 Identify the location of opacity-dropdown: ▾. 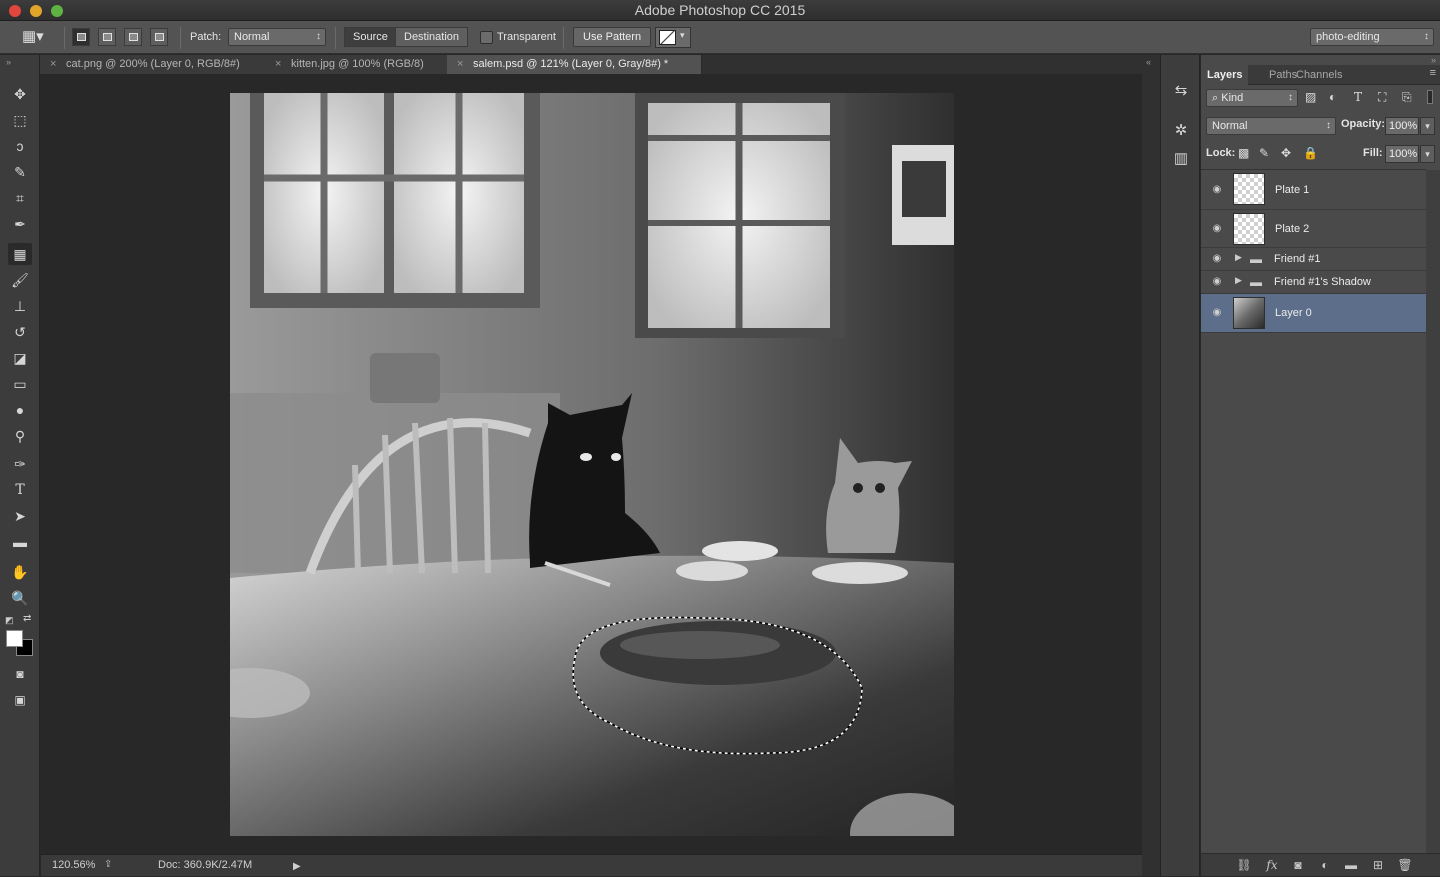
(1427, 126).